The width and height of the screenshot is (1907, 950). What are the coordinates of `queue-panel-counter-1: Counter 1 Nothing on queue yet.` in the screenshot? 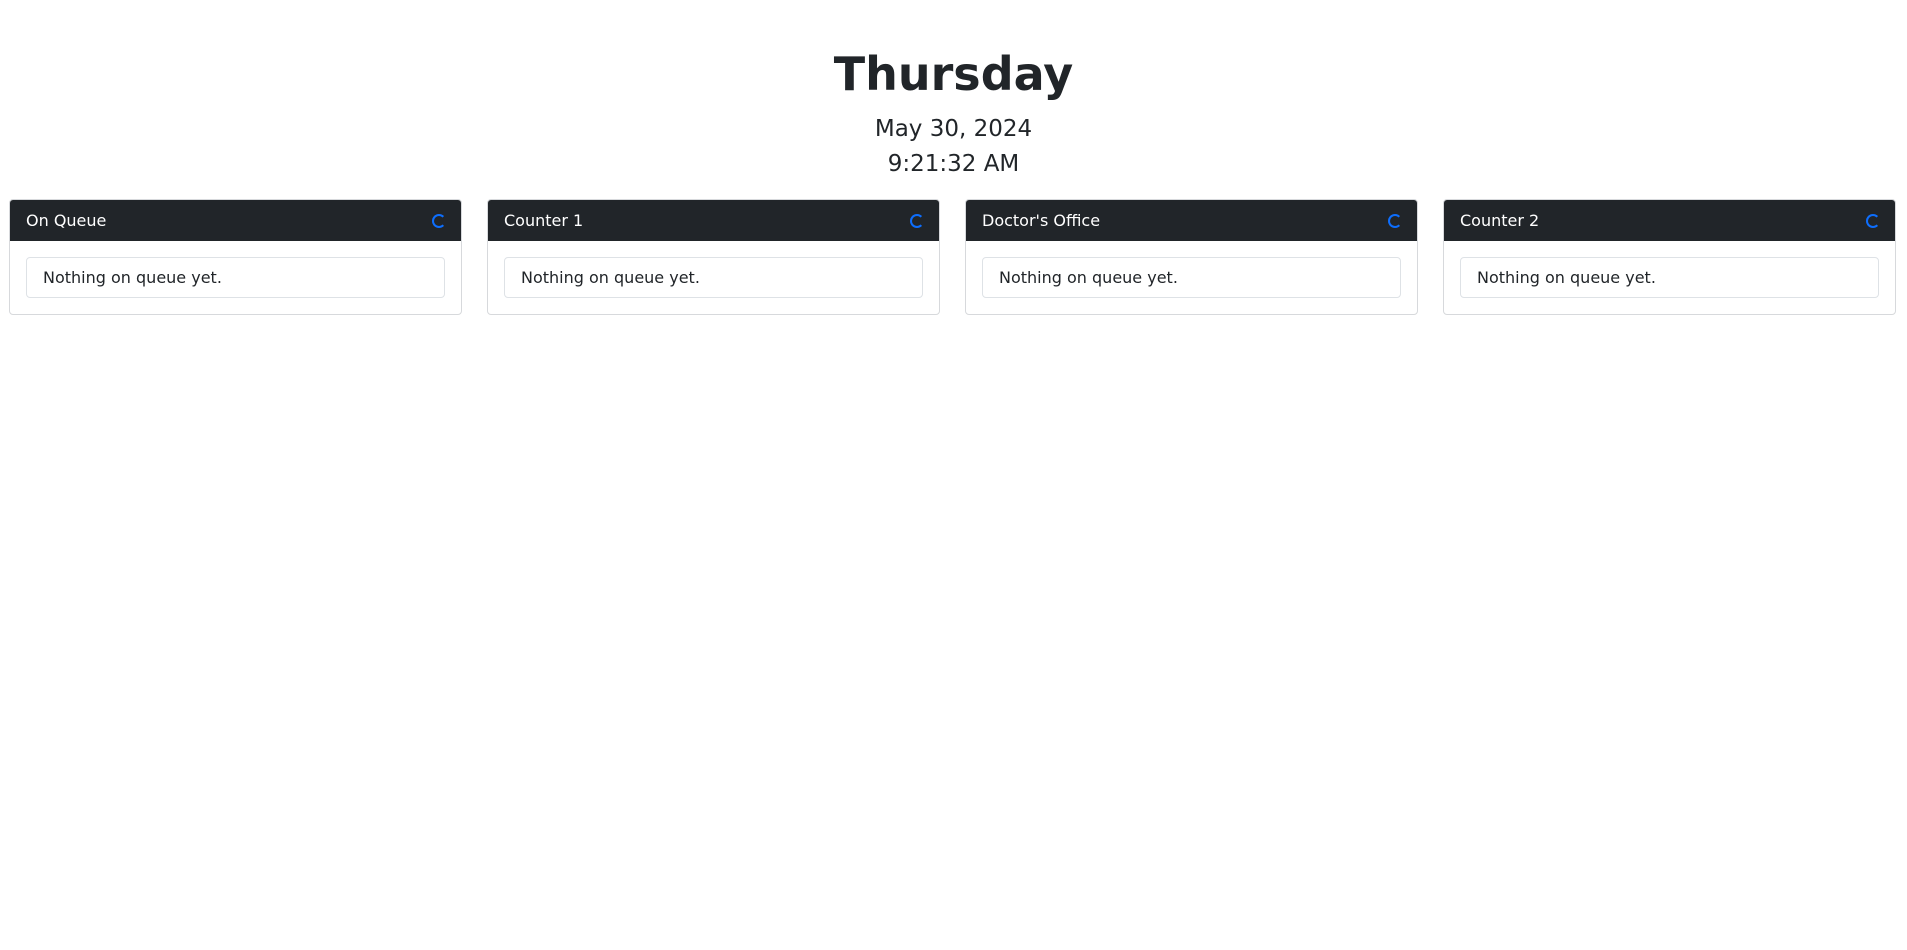 It's located at (713, 257).